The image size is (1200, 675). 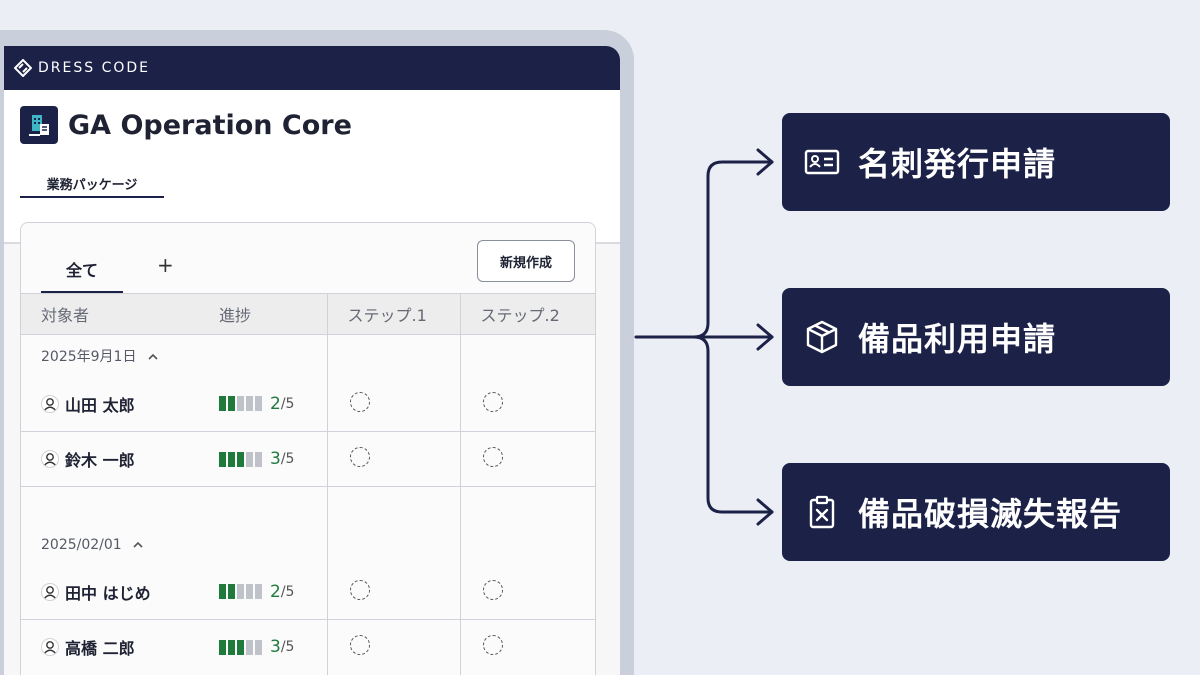 What do you see at coordinates (990, 514) in the screenshot?
I see `card-label: 備品破損滅失報告` at bounding box center [990, 514].